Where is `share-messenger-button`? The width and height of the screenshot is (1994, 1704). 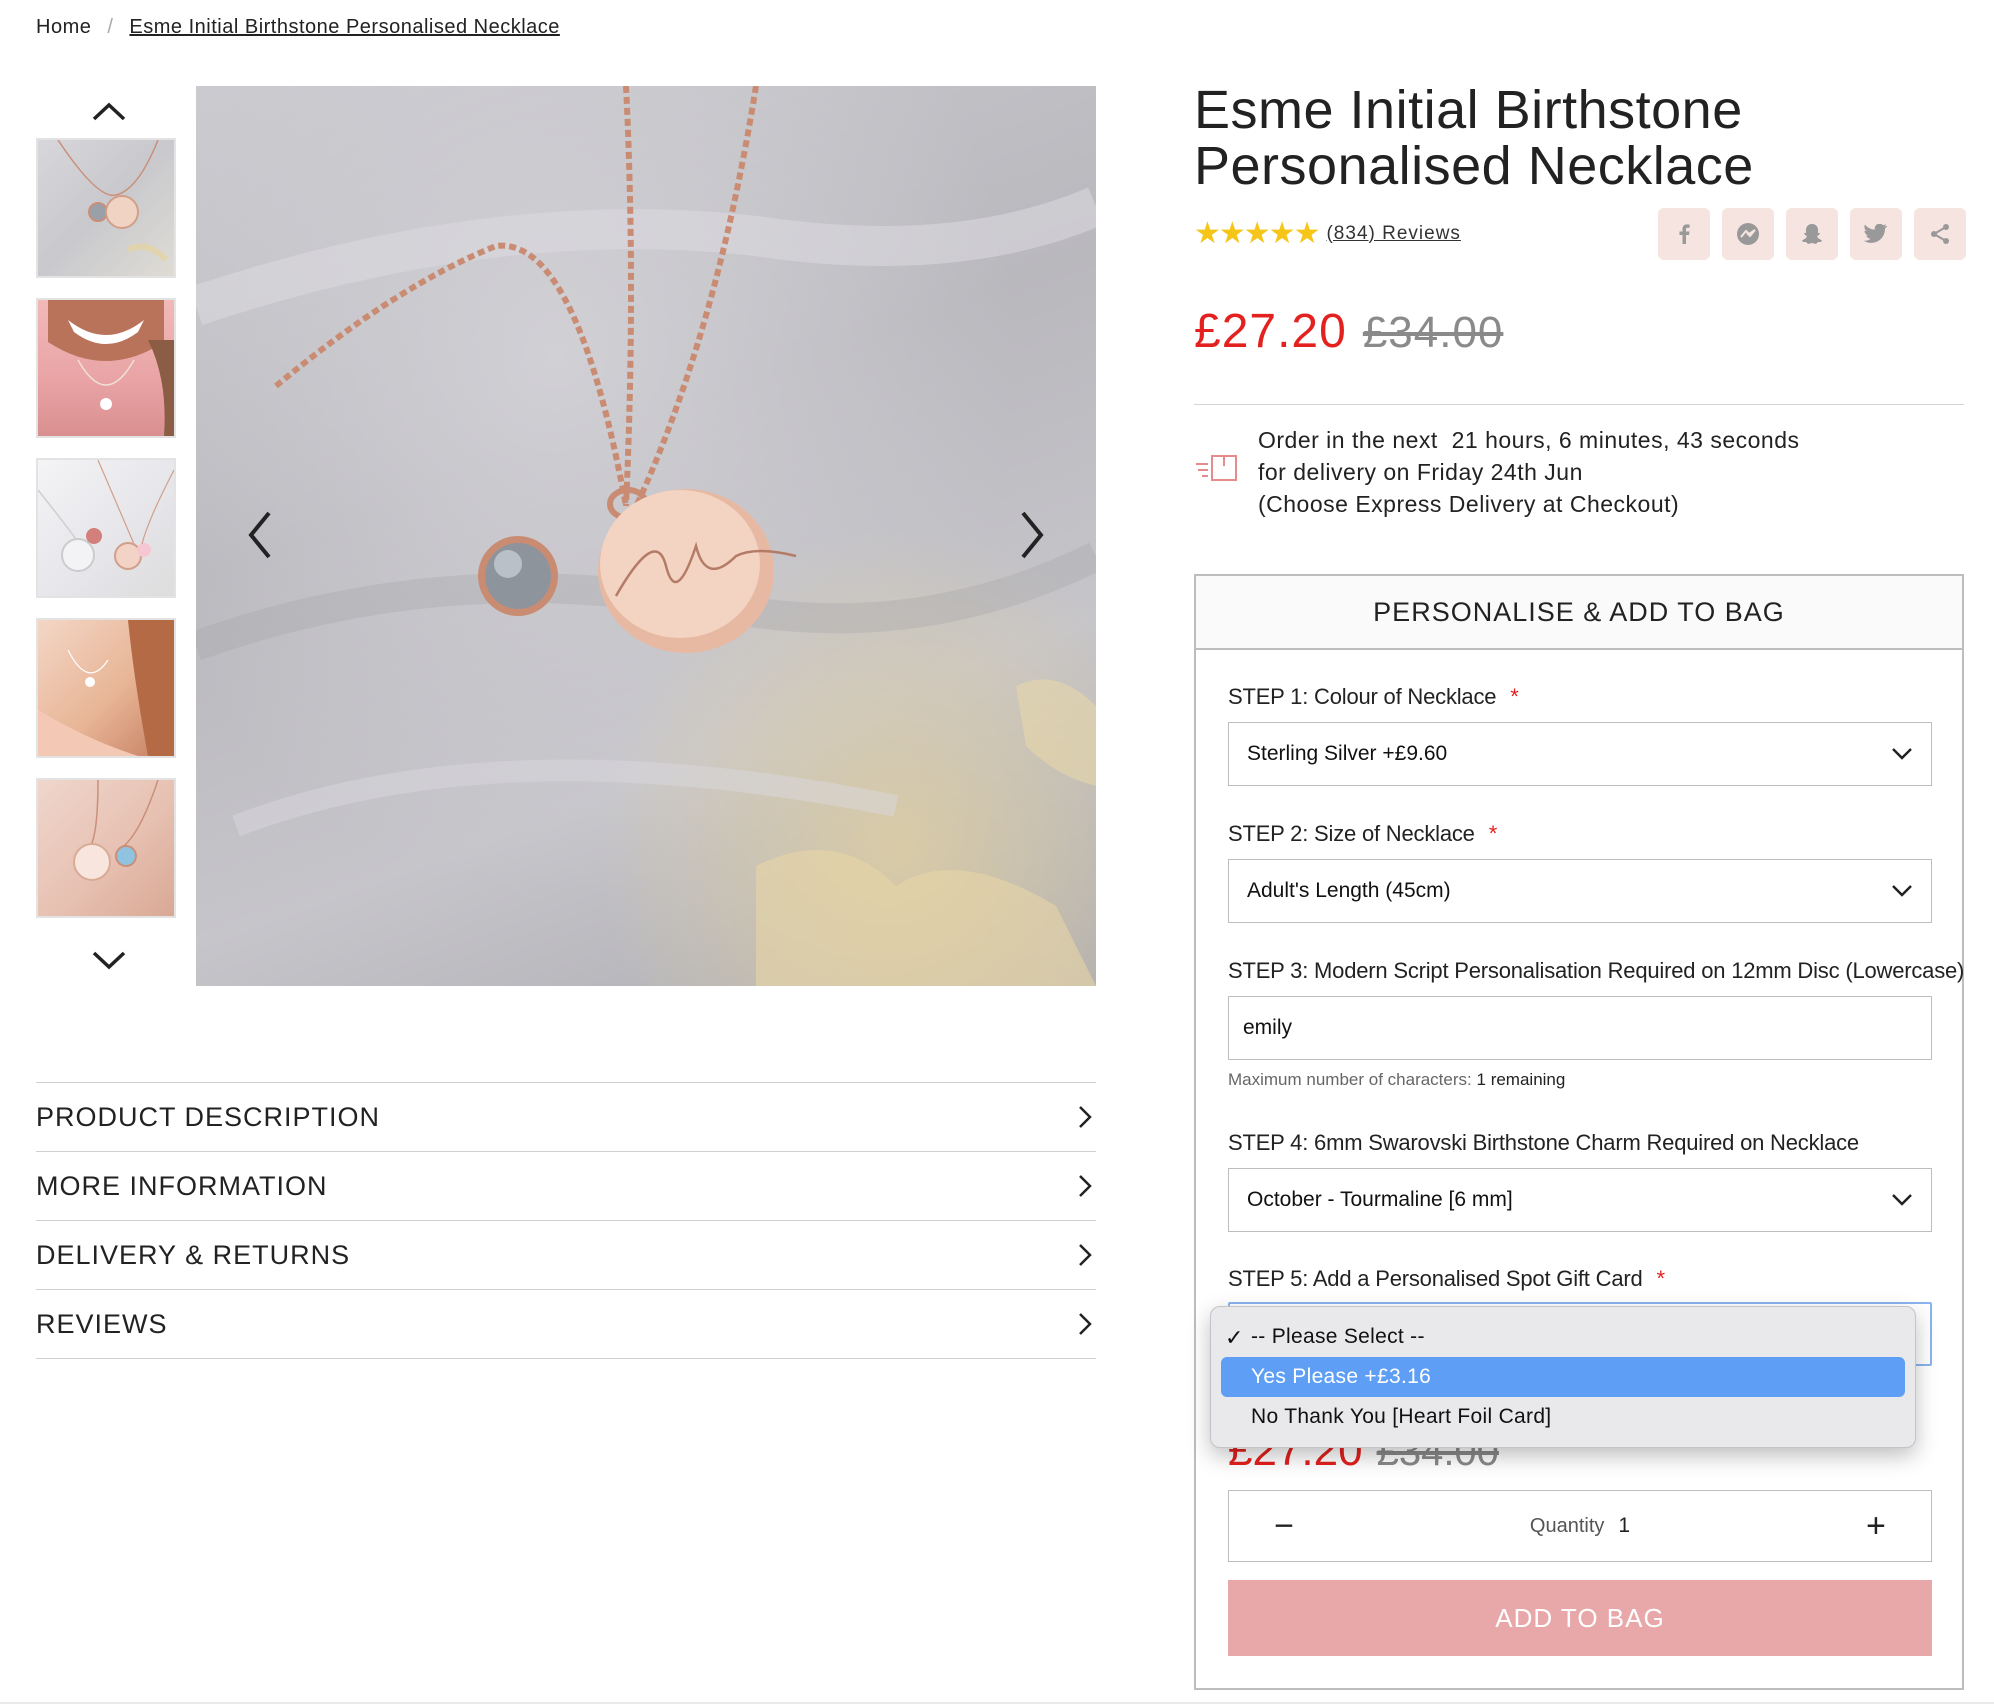
share-messenger-button is located at coordinates (1748, 234).